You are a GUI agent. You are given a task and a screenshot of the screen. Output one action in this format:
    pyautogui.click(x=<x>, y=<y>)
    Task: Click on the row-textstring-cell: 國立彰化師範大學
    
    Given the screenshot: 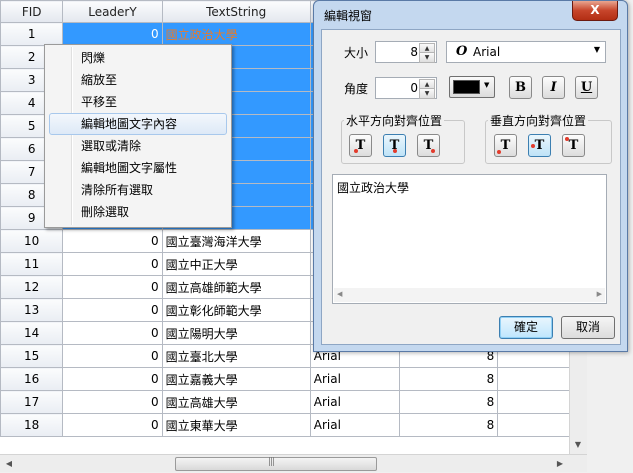 What is the action you would take?
    pyautogui.click(x=236, y=310)
    